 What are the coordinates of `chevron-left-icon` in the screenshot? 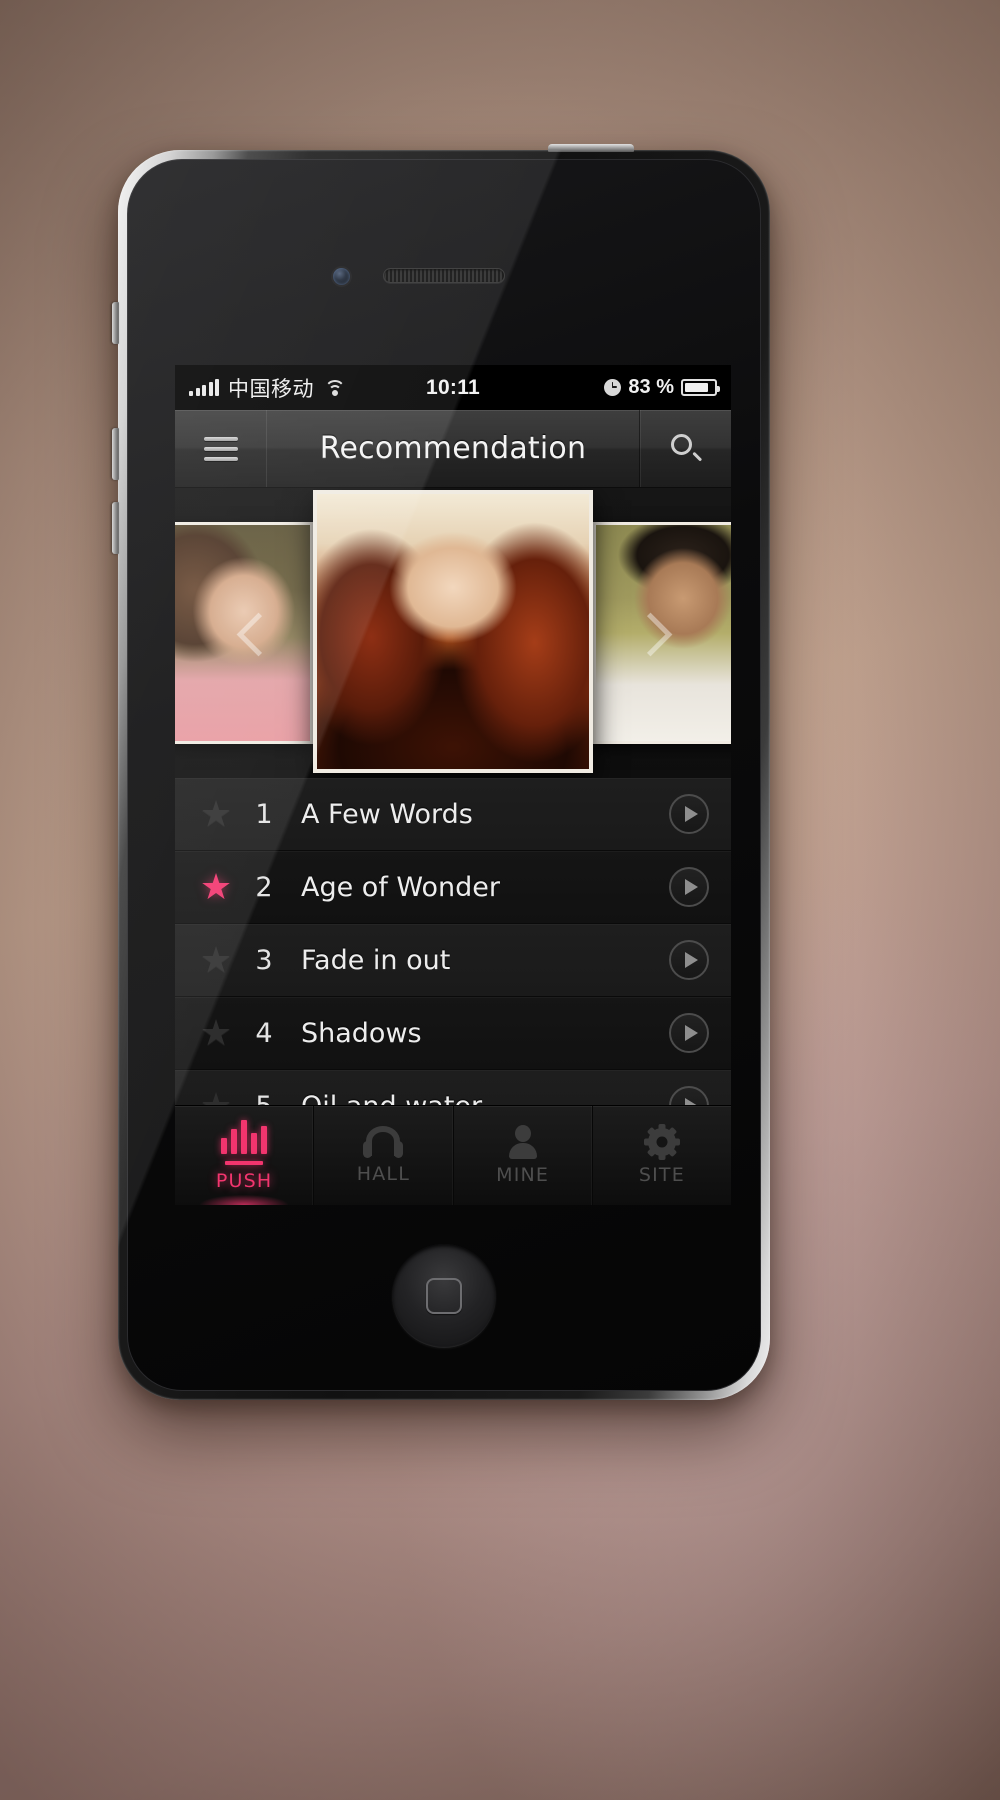 It's located at (257, 633).